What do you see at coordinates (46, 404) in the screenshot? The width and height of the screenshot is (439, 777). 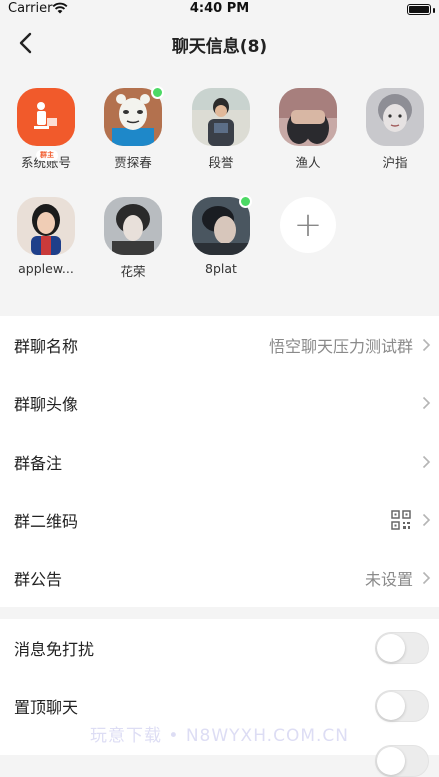 I see `group-avatar-label: 群聊头像` at bounding box center [46, 404].